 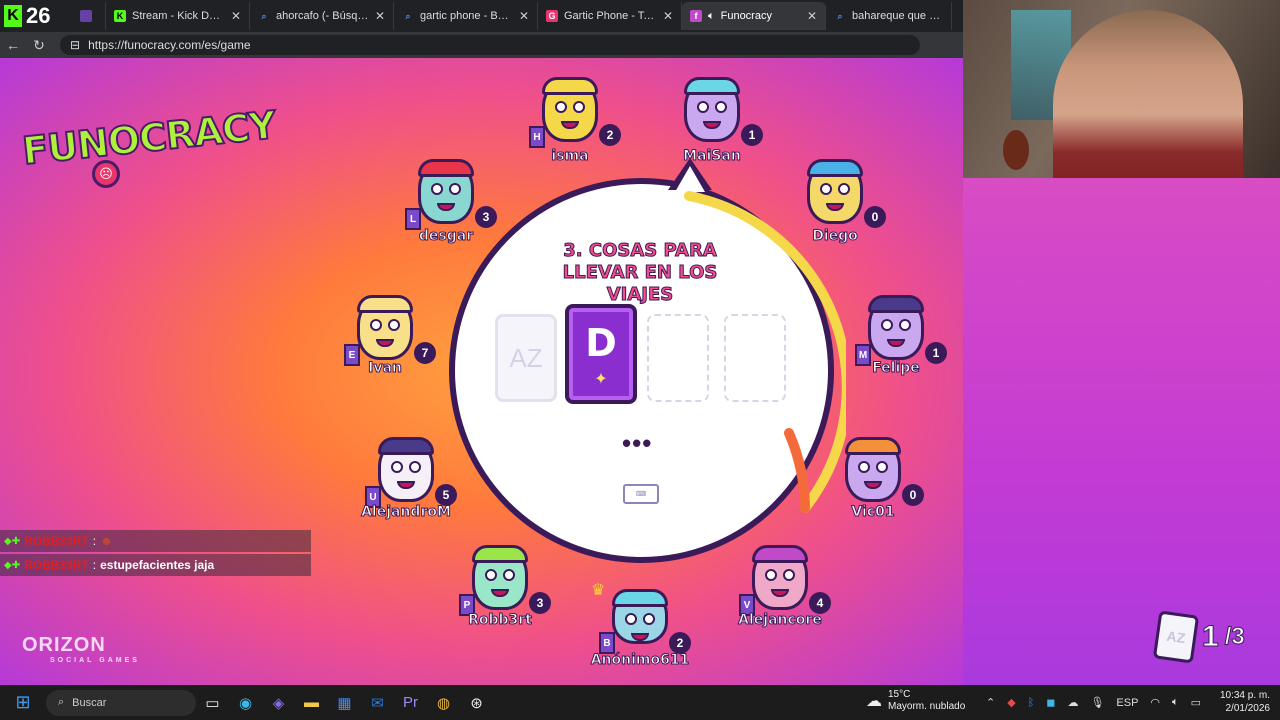 What do you see at coordinates (500, 620) in the screenshot?
I see `player-name: Robb3rt` at bounding box center [500, 620].